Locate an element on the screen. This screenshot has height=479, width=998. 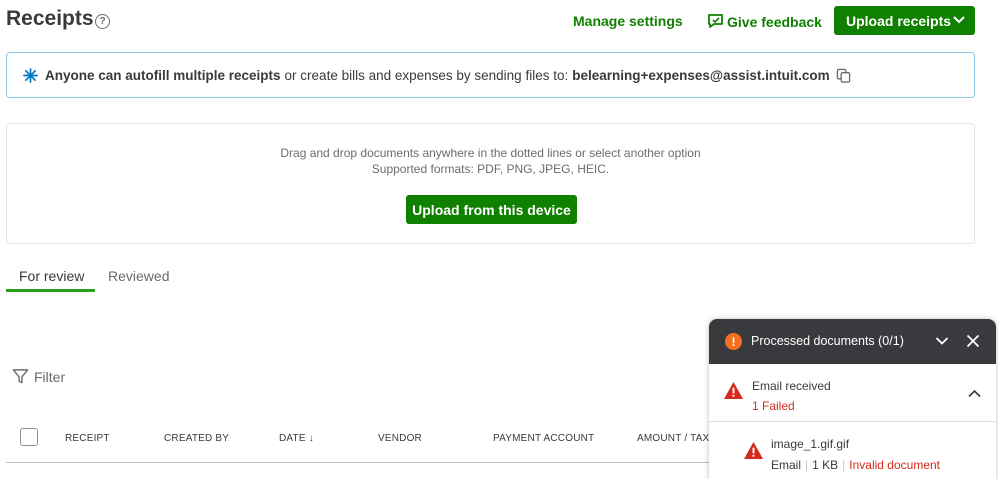
warning-icon: ! is located at coordinates (733, 341).